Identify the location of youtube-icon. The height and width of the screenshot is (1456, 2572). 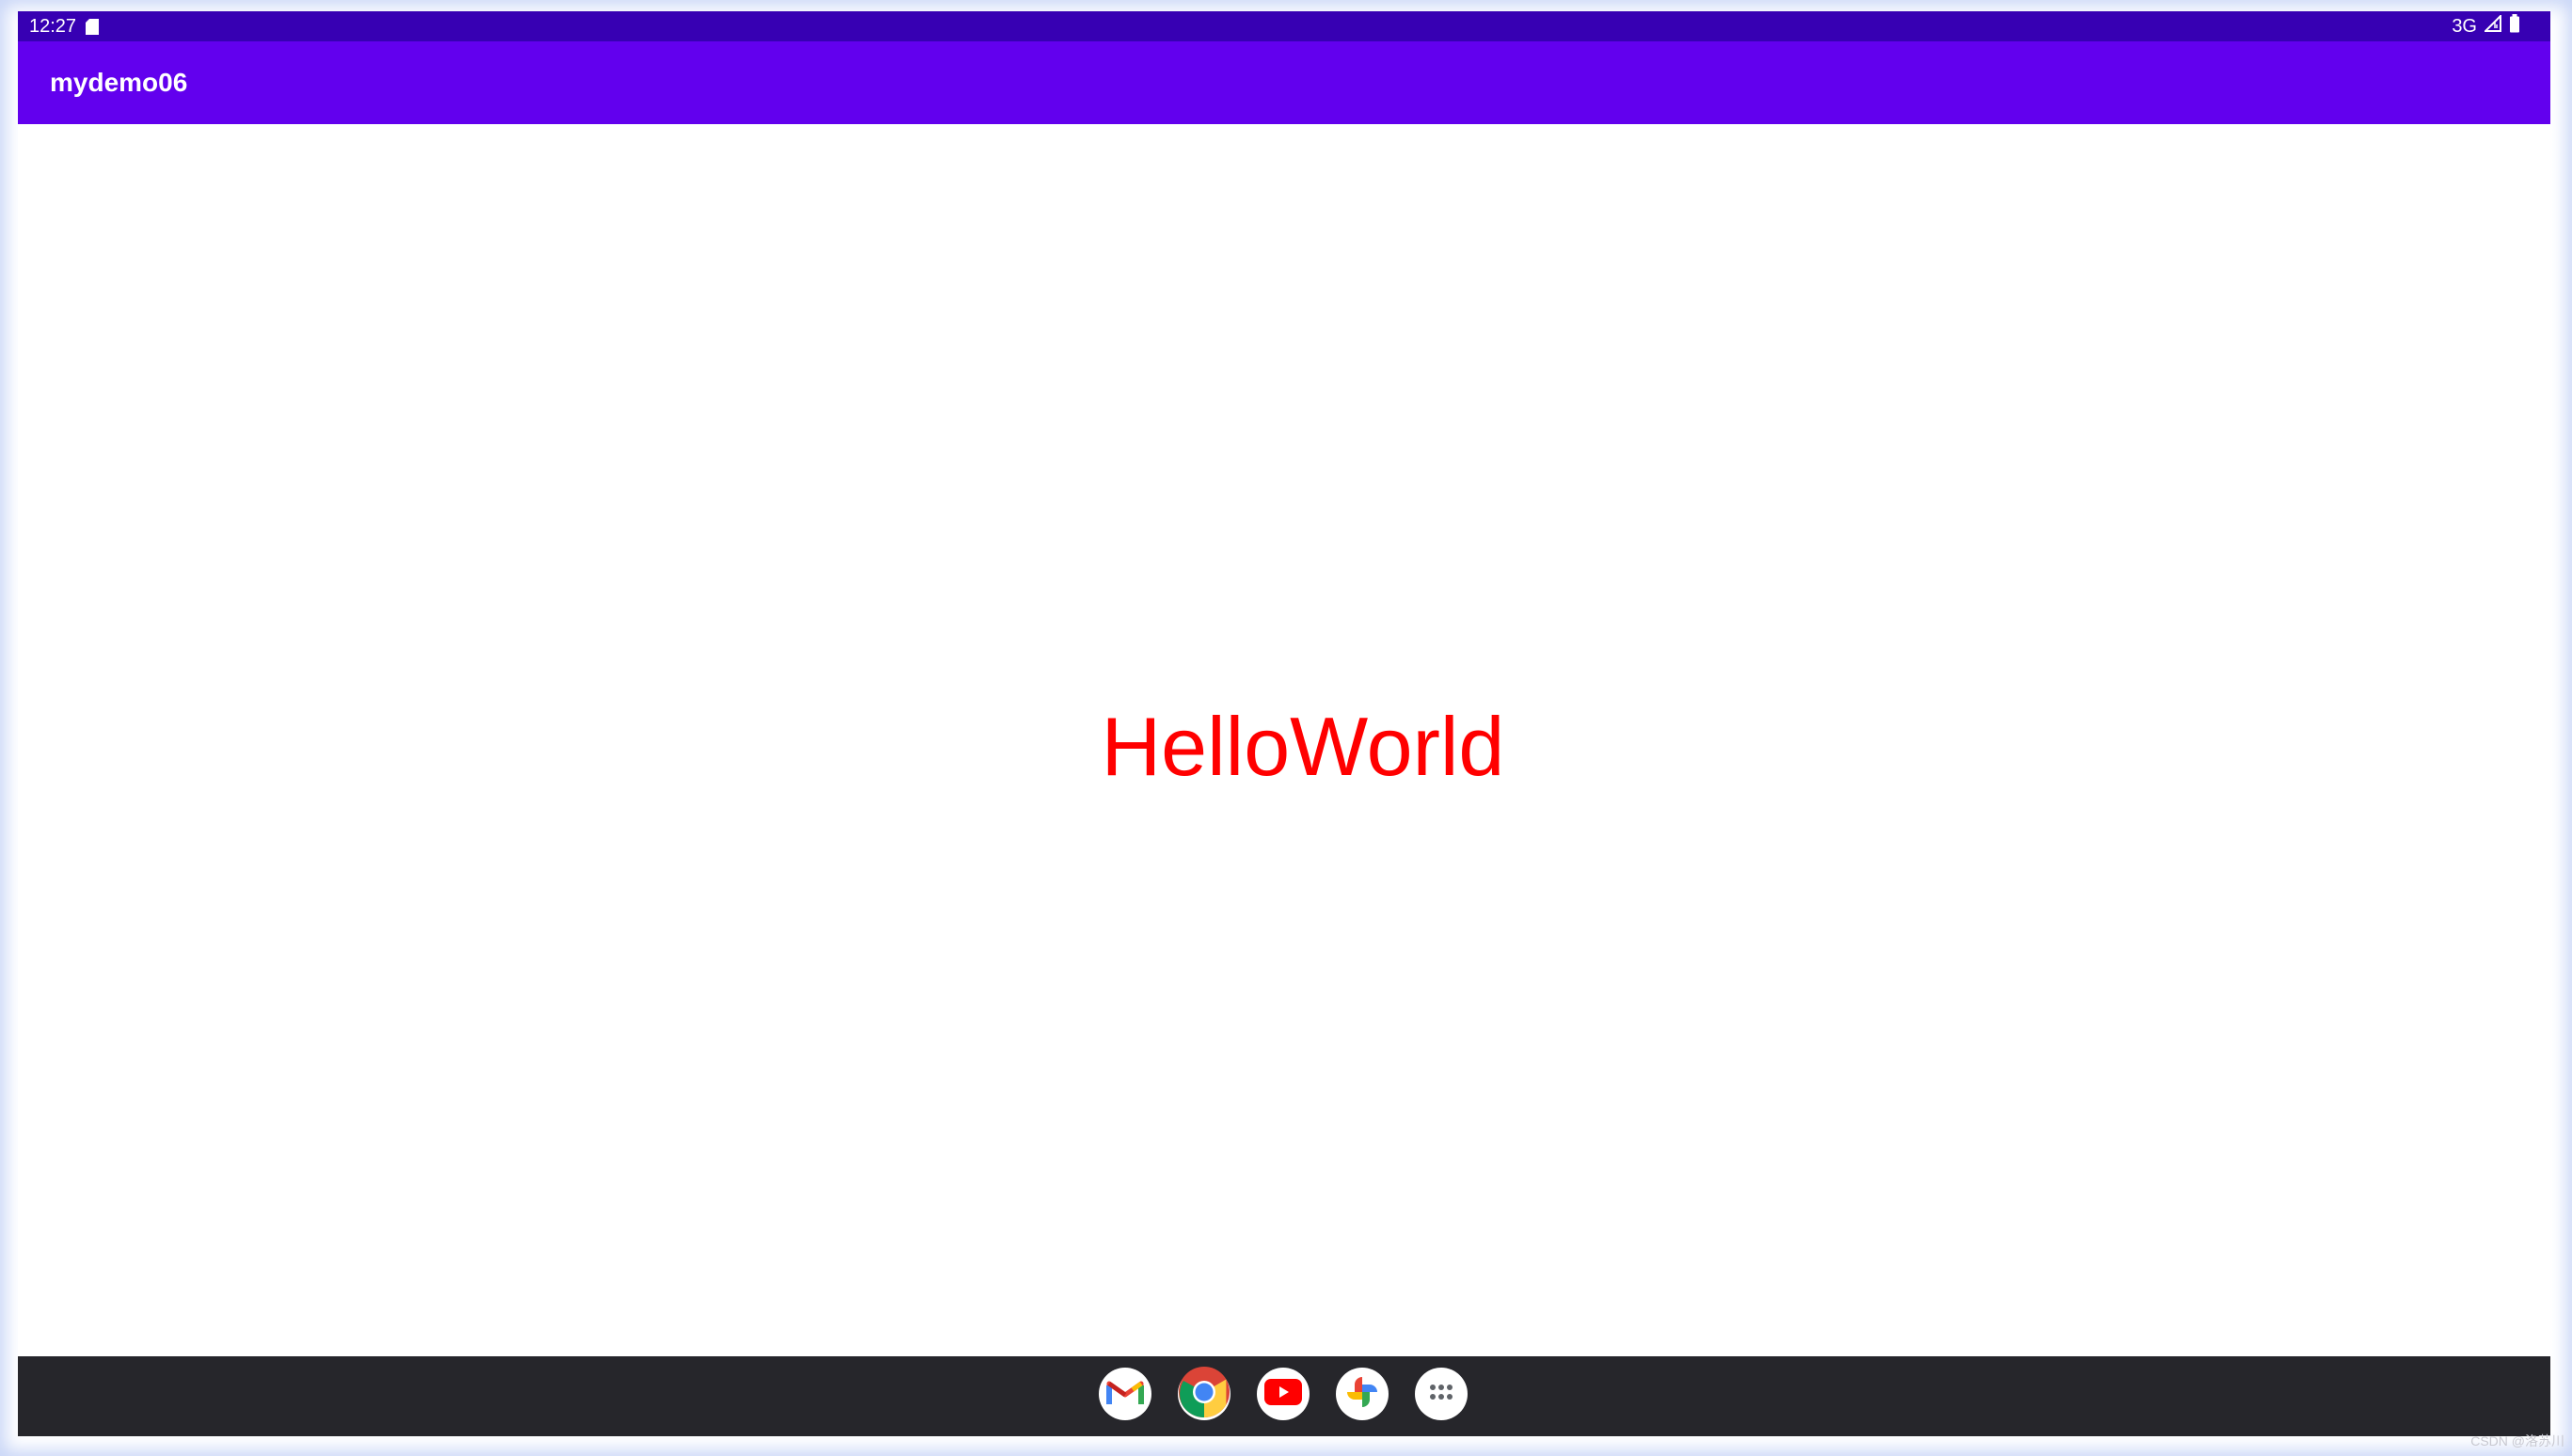
(1283, 1394).